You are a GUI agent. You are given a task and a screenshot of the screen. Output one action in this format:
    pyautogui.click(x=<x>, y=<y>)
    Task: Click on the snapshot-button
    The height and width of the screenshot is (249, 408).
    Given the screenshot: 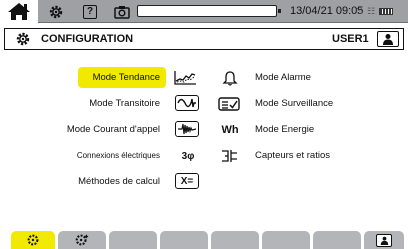 What is the action you would take?
    pyautogui.click(x=122, y=11)
    